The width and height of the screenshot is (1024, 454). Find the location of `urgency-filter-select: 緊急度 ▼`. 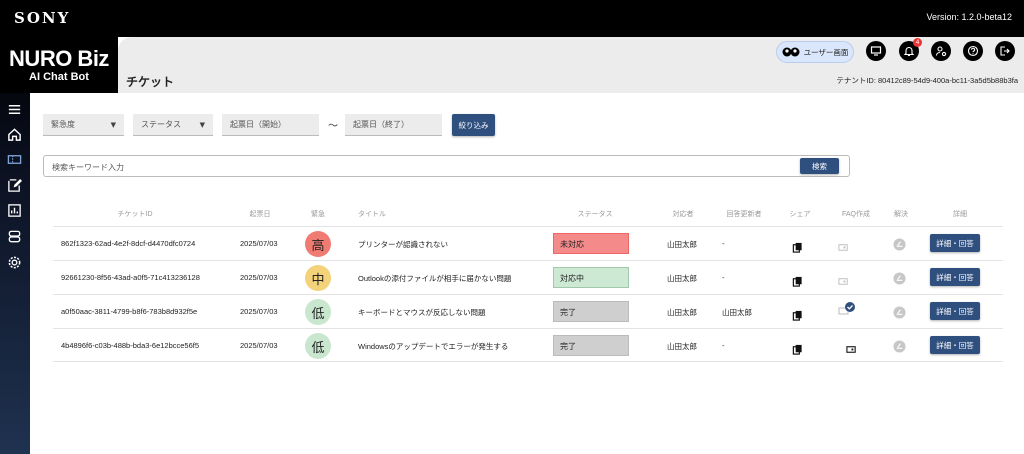

urgency-filter-select: 緊急度 ▼ is located at coordinates (83, 125).